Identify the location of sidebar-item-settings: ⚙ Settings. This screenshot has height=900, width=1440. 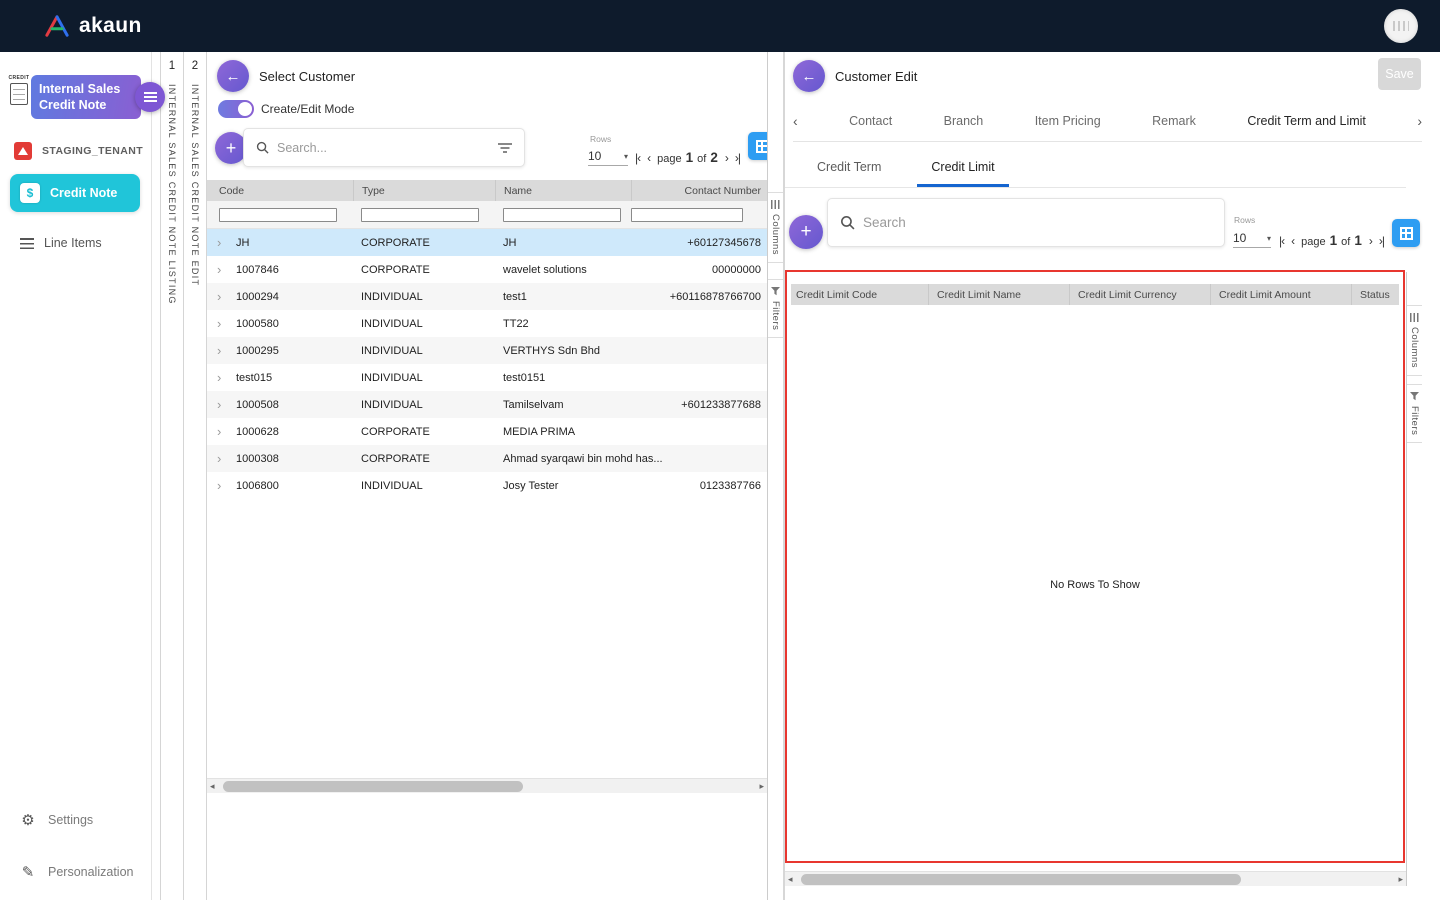
(76, 820).